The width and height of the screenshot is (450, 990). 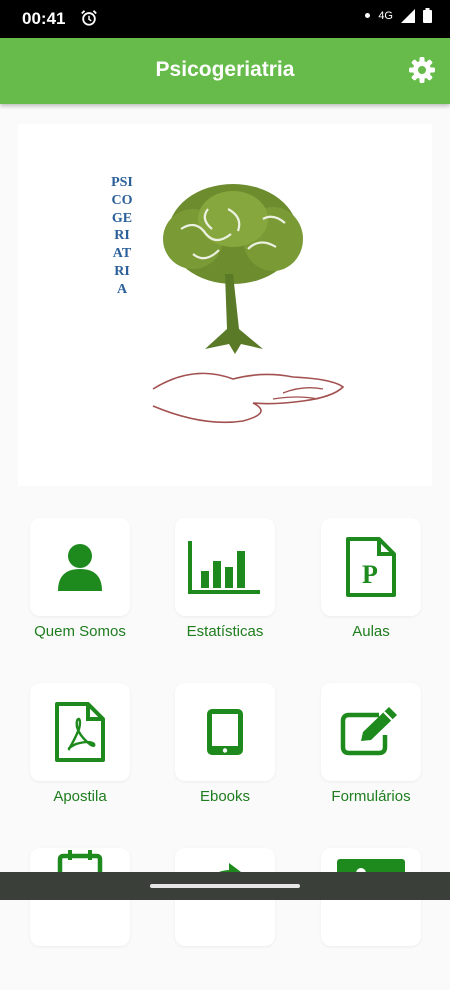 I want to click on tablet-icon, so click(x=225, y=732).